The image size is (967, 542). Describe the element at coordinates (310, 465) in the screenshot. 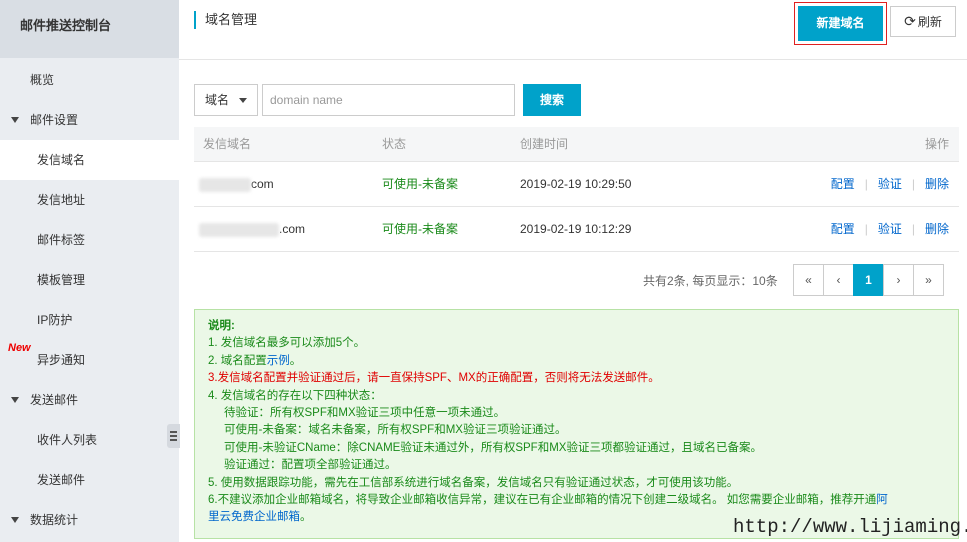

I see `notice-subline: 验证通过：配置项全部验证通过。` at that location.